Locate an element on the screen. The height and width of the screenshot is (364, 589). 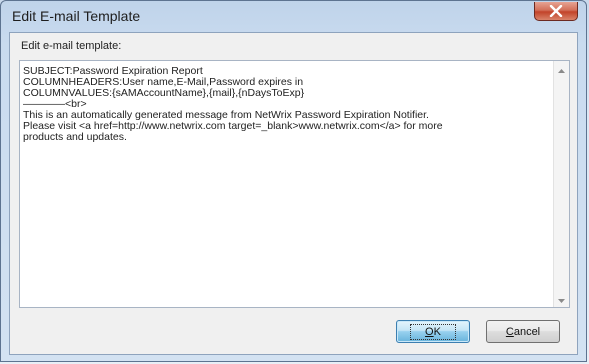
ok-button: OK is located at coordinates (433, 331).